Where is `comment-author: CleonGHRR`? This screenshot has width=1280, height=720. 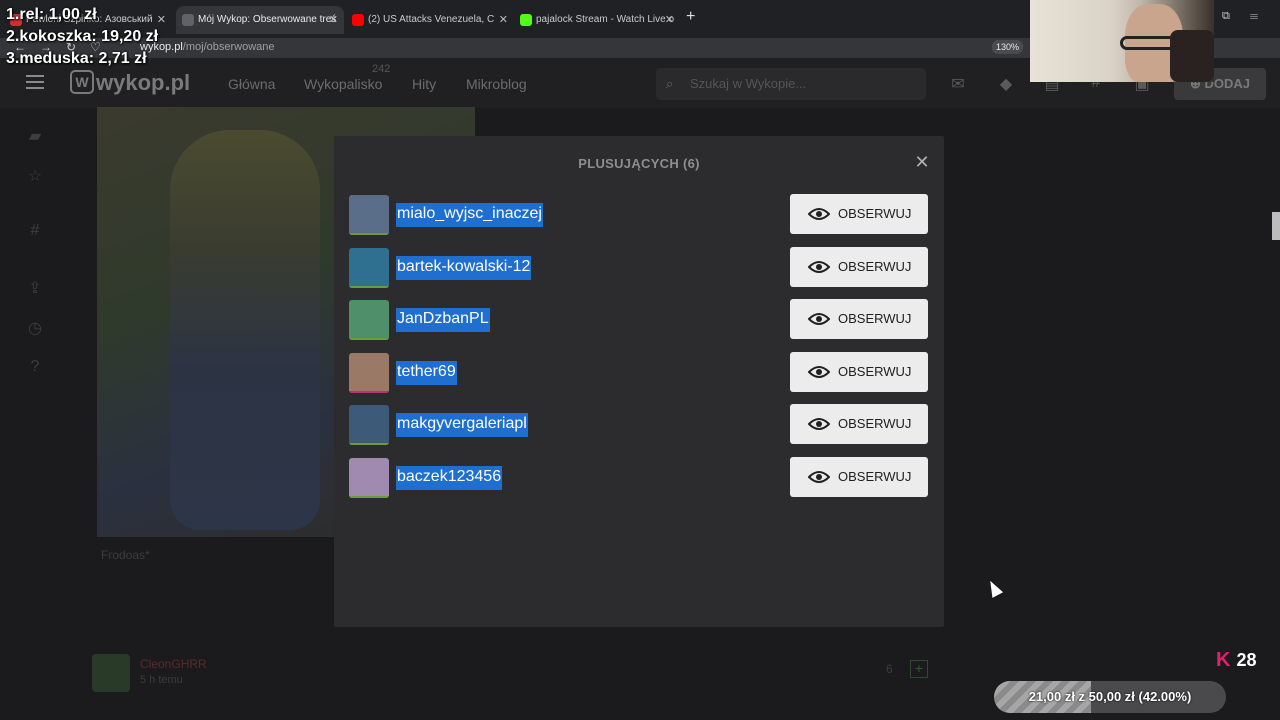
comment-author: CleonGHRR is located at coordinates (173, 664).